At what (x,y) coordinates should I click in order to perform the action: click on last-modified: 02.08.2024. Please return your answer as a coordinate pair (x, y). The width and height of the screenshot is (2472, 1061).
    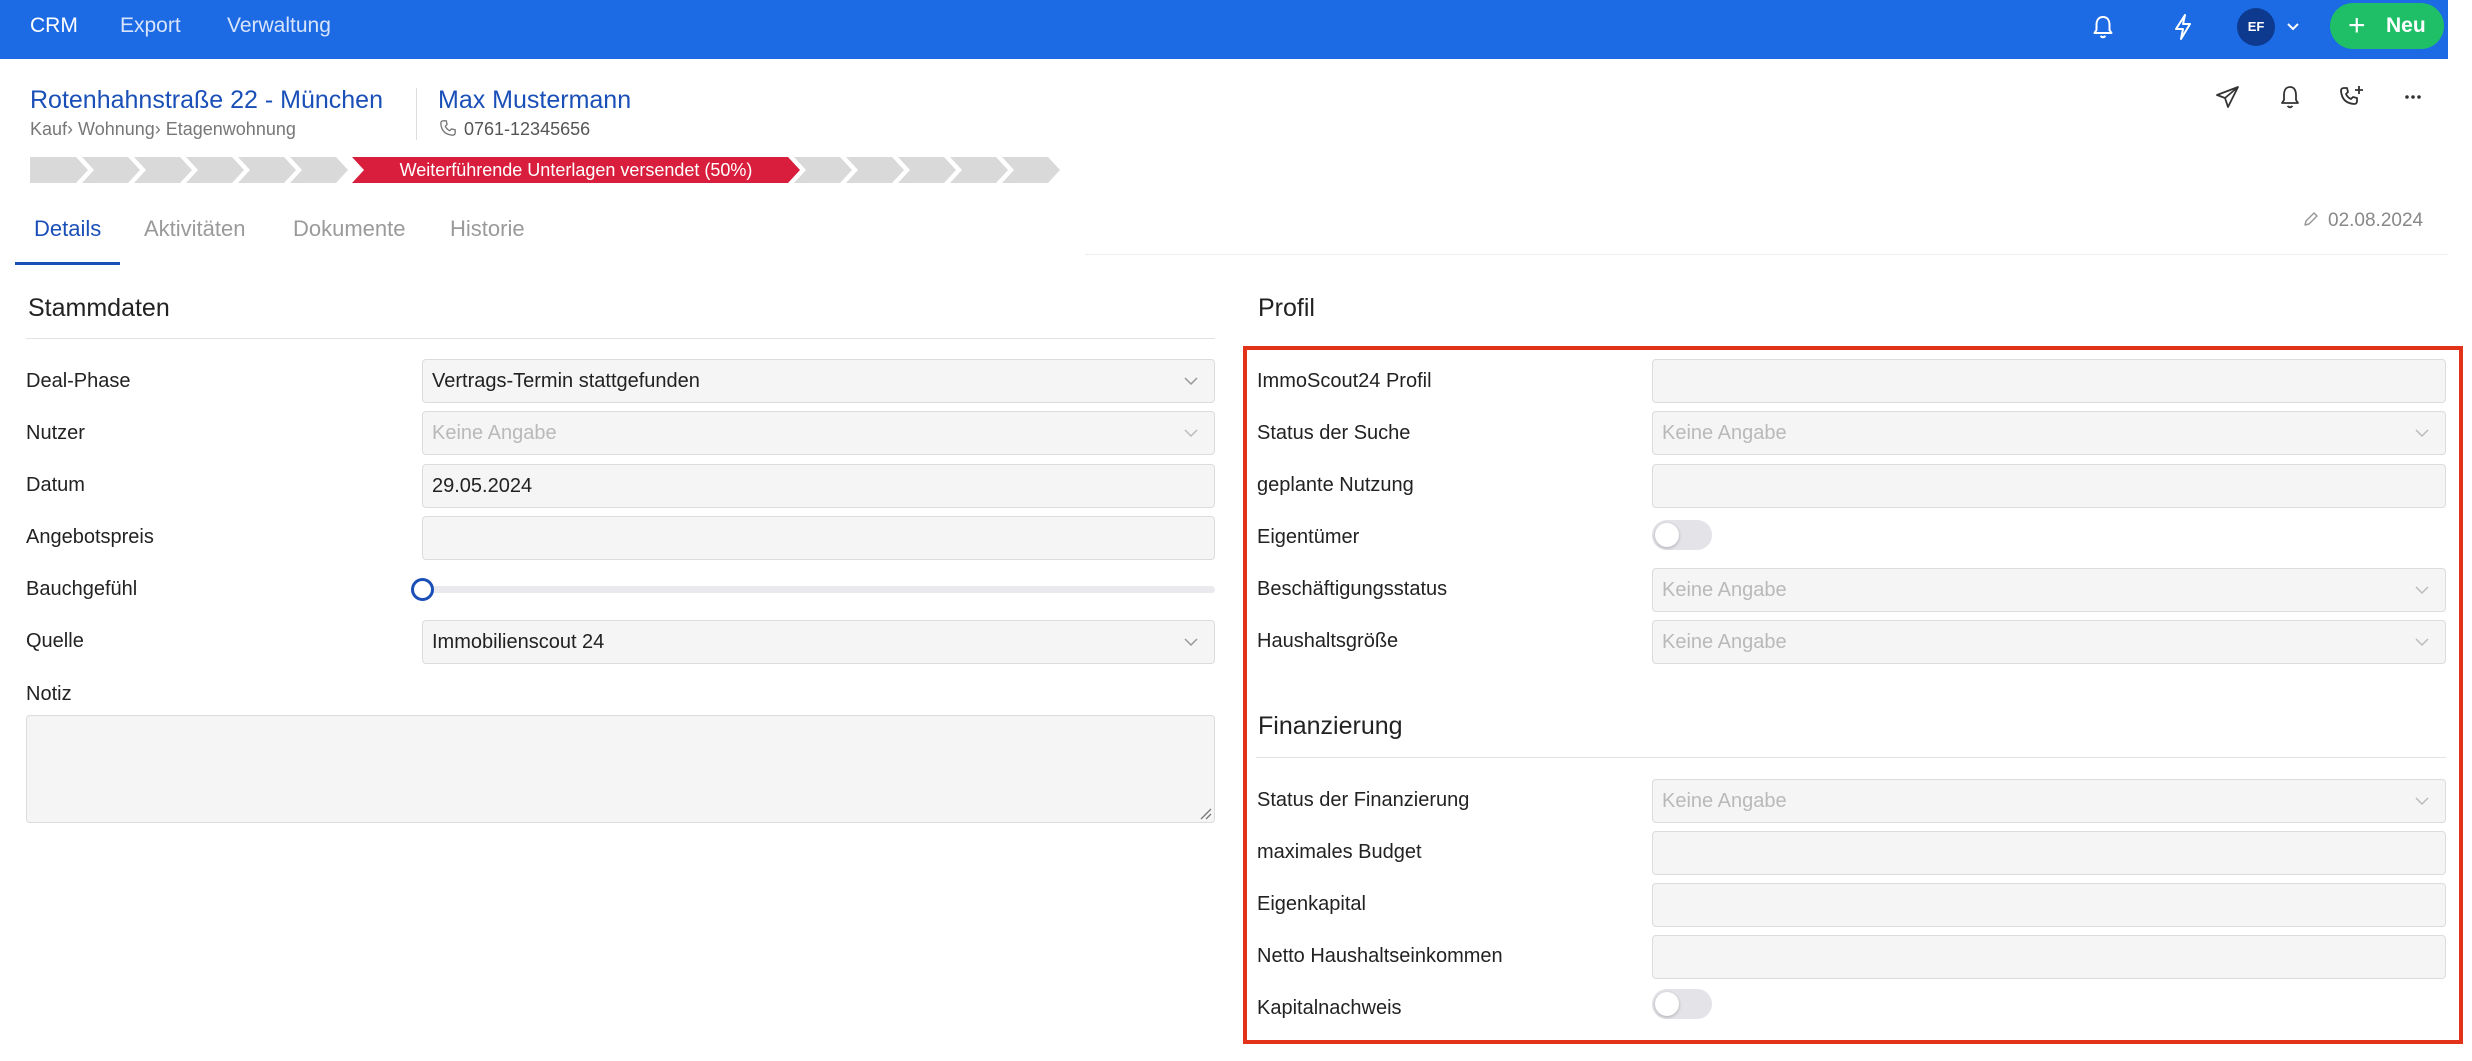
    Looking at the image, I should click on (2362, 221).